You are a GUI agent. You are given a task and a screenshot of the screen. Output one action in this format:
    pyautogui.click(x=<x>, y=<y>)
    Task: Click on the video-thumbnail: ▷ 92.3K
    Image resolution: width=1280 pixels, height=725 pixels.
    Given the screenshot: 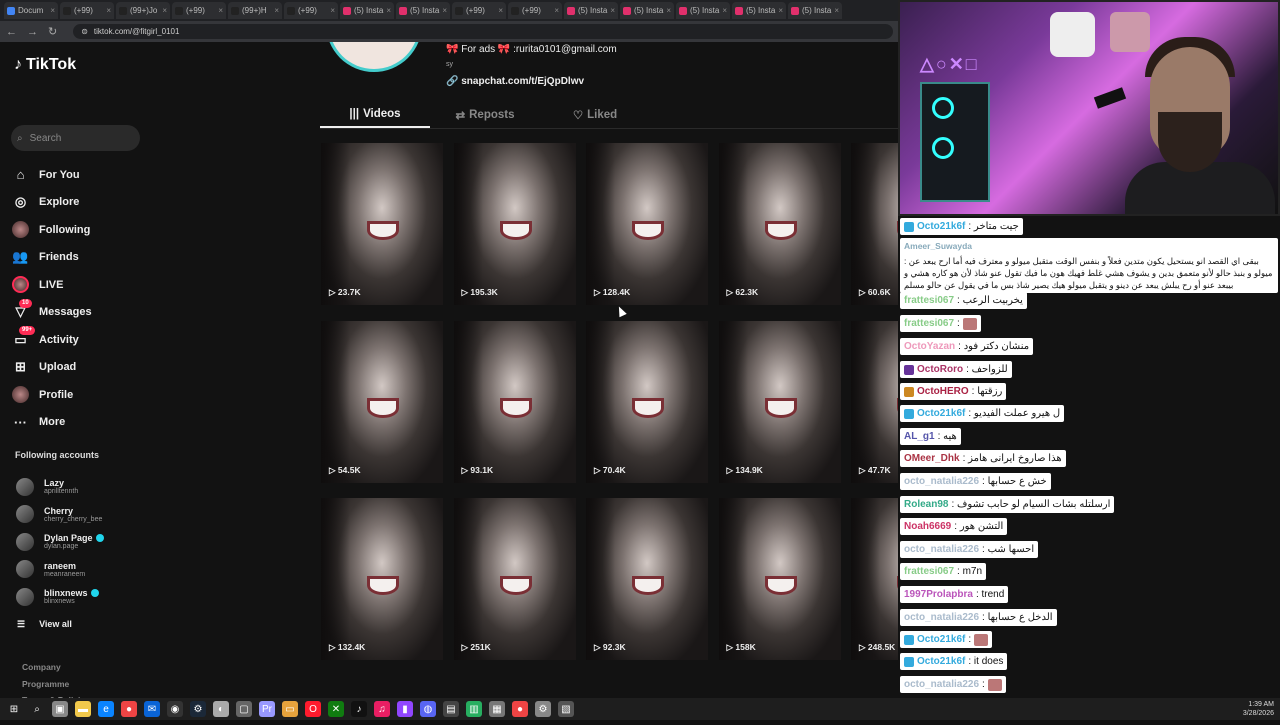 What is the action you would take?
    pyautogui.click(x=647, y=579)
    